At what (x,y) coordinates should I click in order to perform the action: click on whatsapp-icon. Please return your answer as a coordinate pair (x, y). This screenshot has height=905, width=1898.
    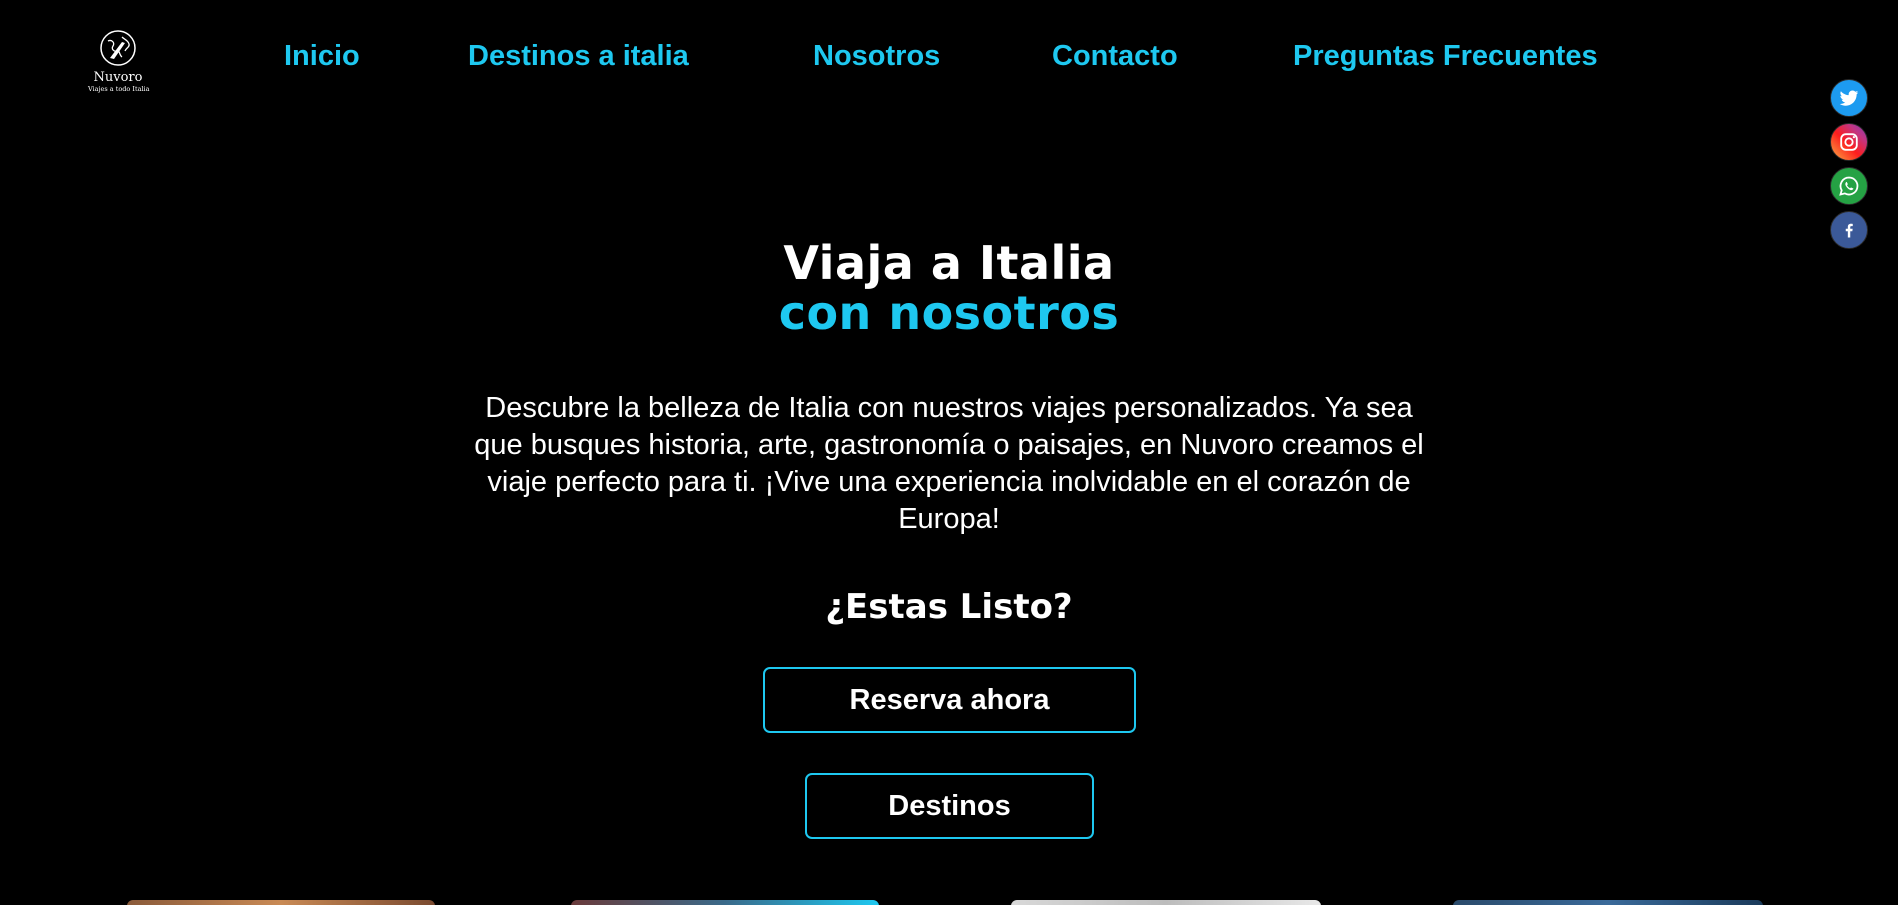
    Looking at the image, I should click on (1849, 186).